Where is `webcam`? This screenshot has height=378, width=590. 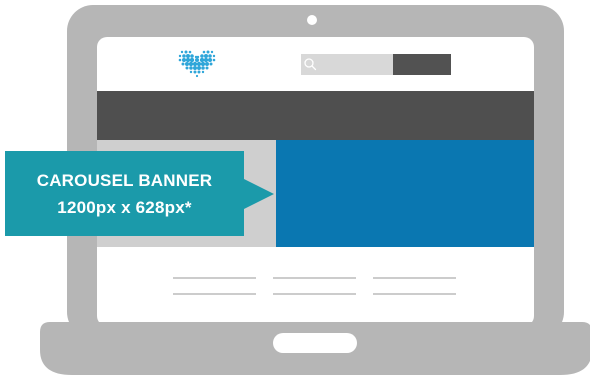
webcam is located at coordinates (312, 20).